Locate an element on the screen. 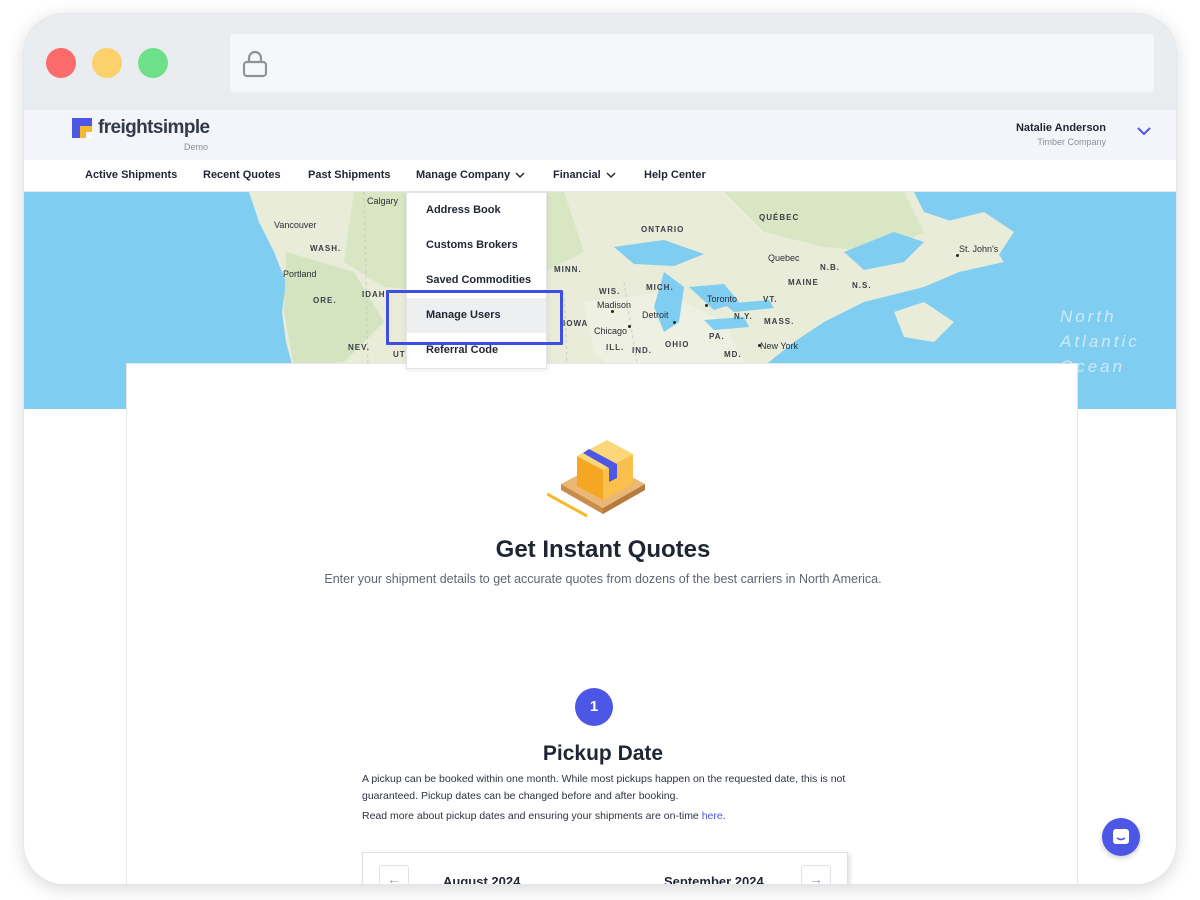 Image resolution: width=1200 pixels, height=900 pixels. user-name: Natalie Anderson is located at coordinates (1060, 128).